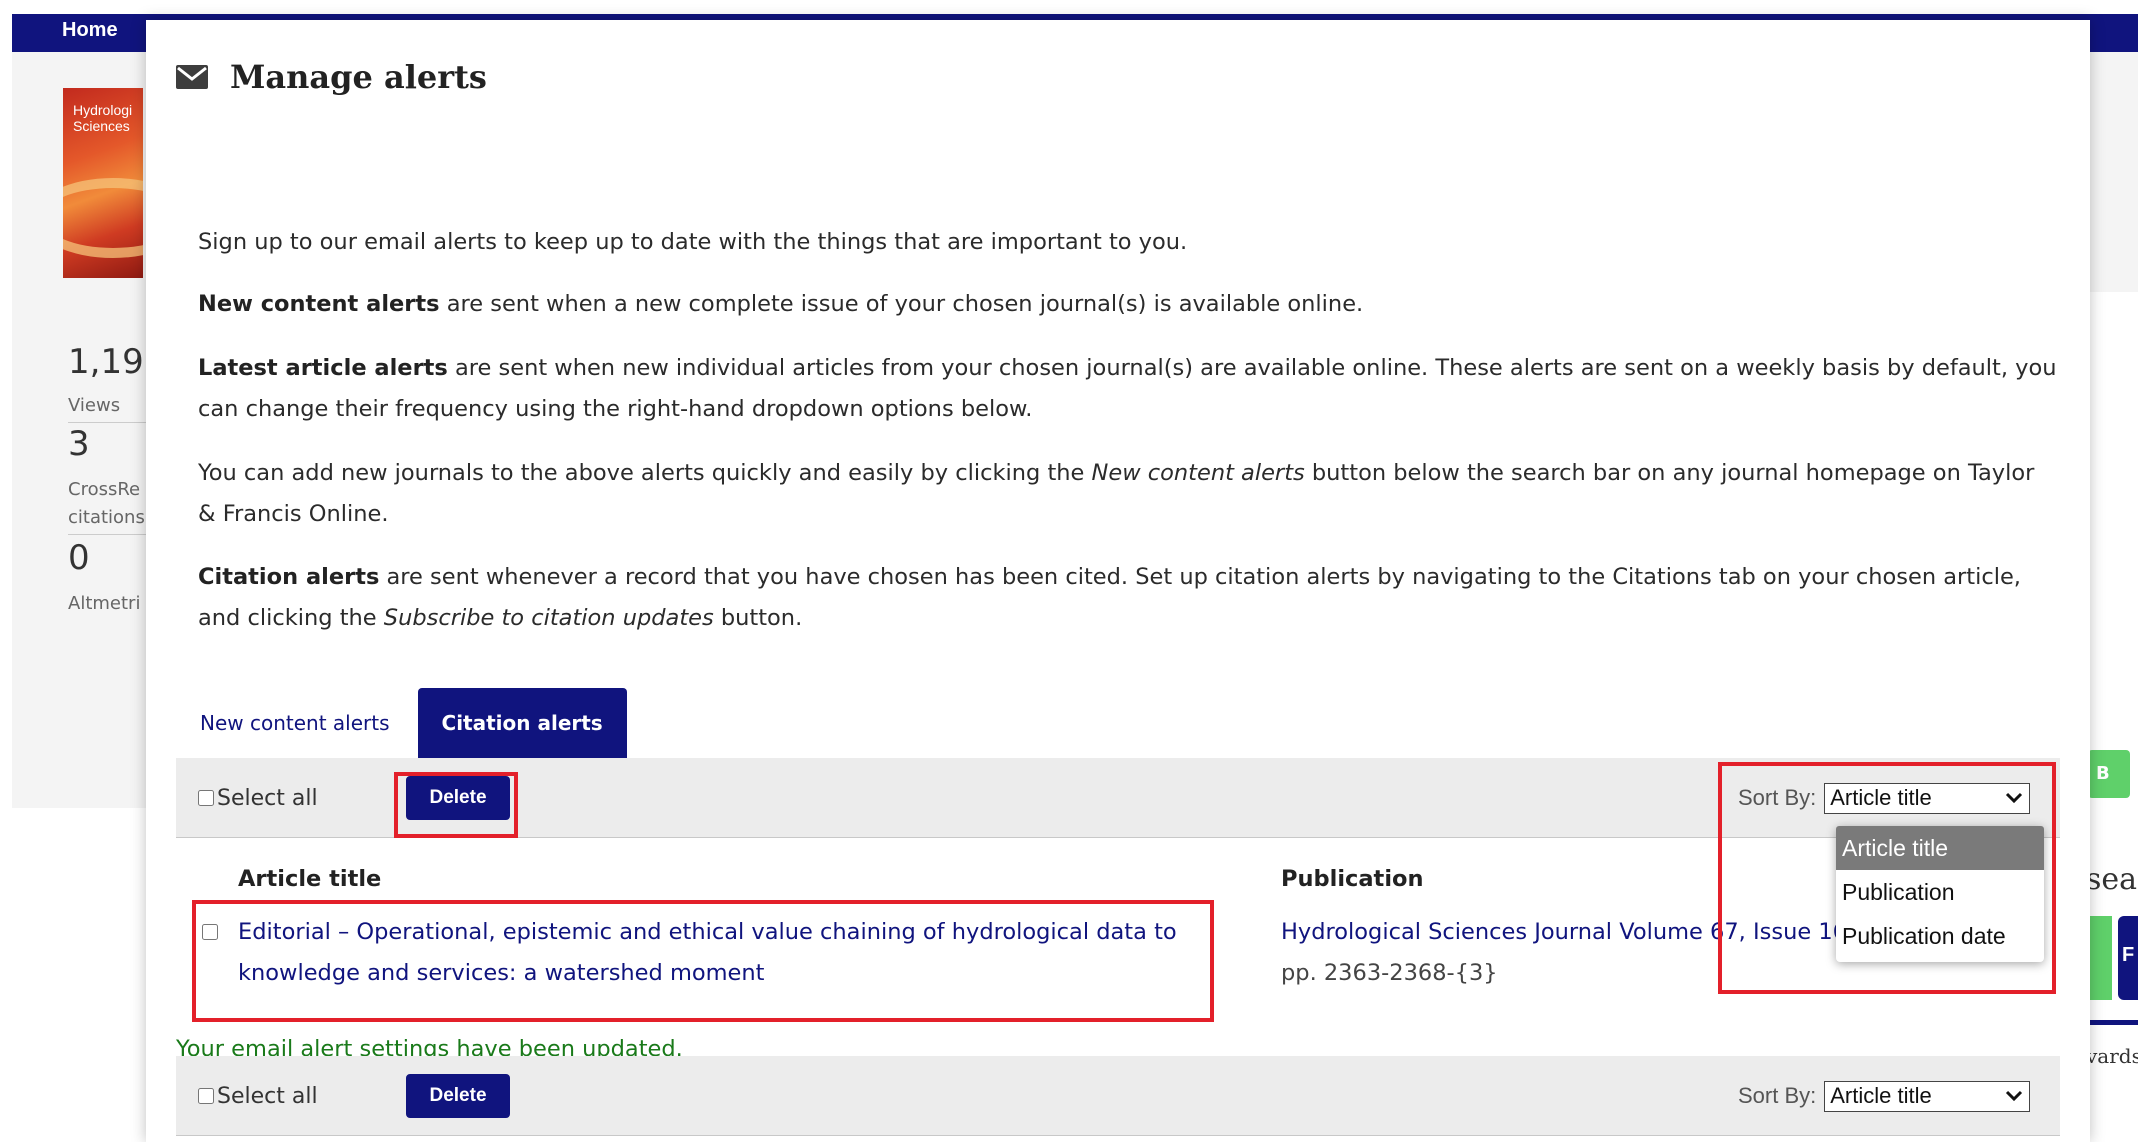 This screenshot has width=2138, height=1142. What do you see at coordinates (206, 798) in the screenshot?
I see `select-all-checkbox` at bounding box center [206, 798].